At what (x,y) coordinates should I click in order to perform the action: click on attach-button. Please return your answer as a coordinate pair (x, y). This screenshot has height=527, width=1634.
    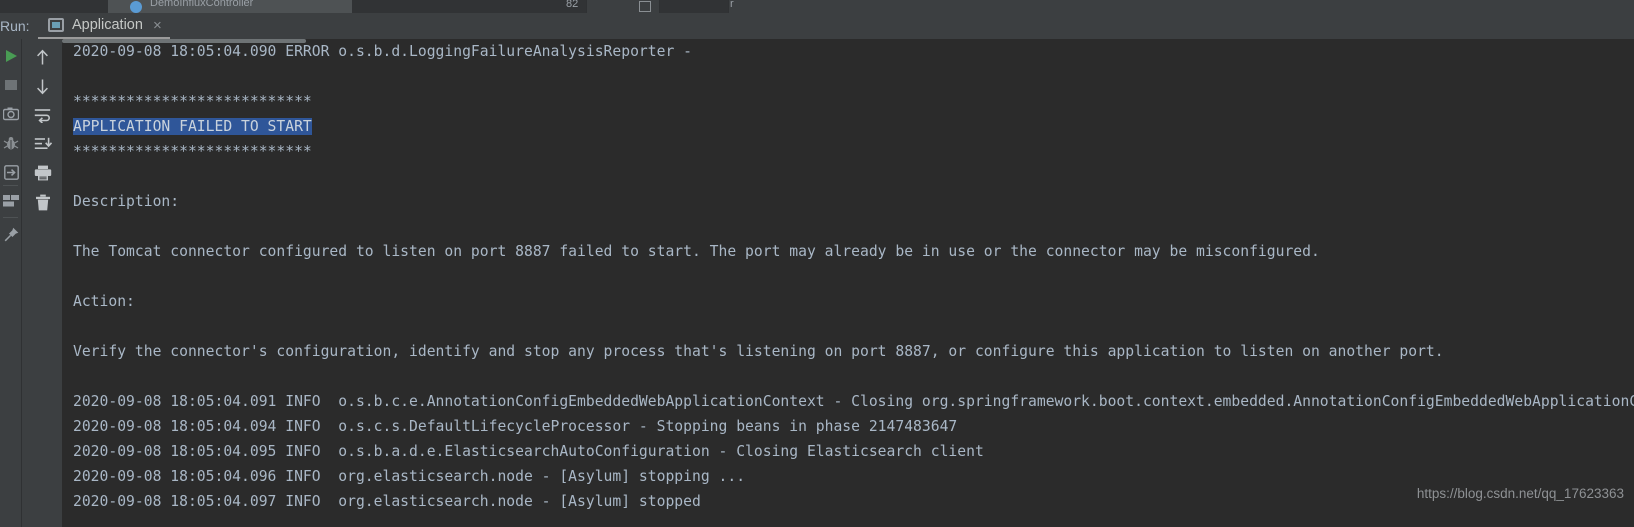
    Looking at the image, I should click on (11, 172).